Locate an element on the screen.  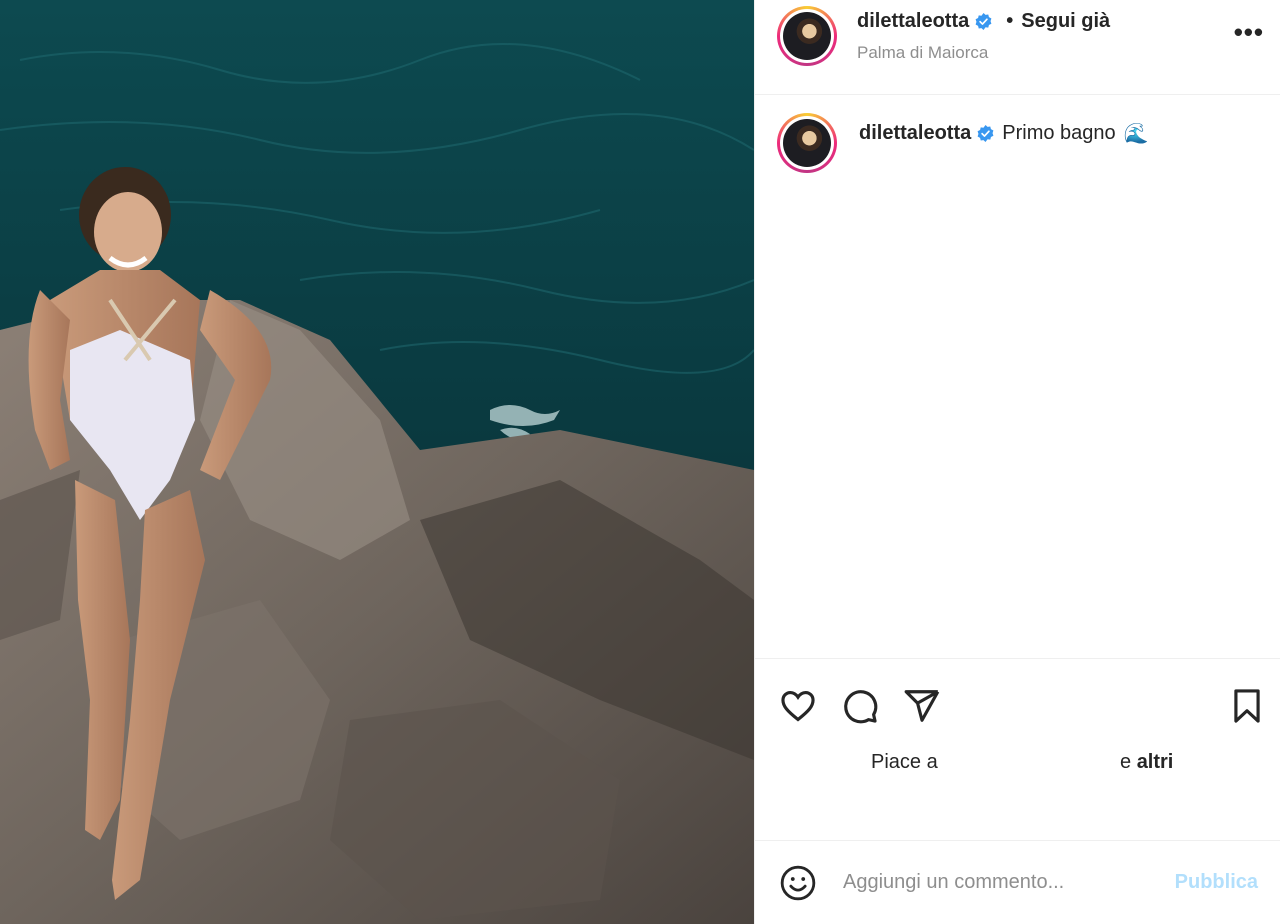
likes-summary: Piace a e altri is located at coordinates (1017, 766).